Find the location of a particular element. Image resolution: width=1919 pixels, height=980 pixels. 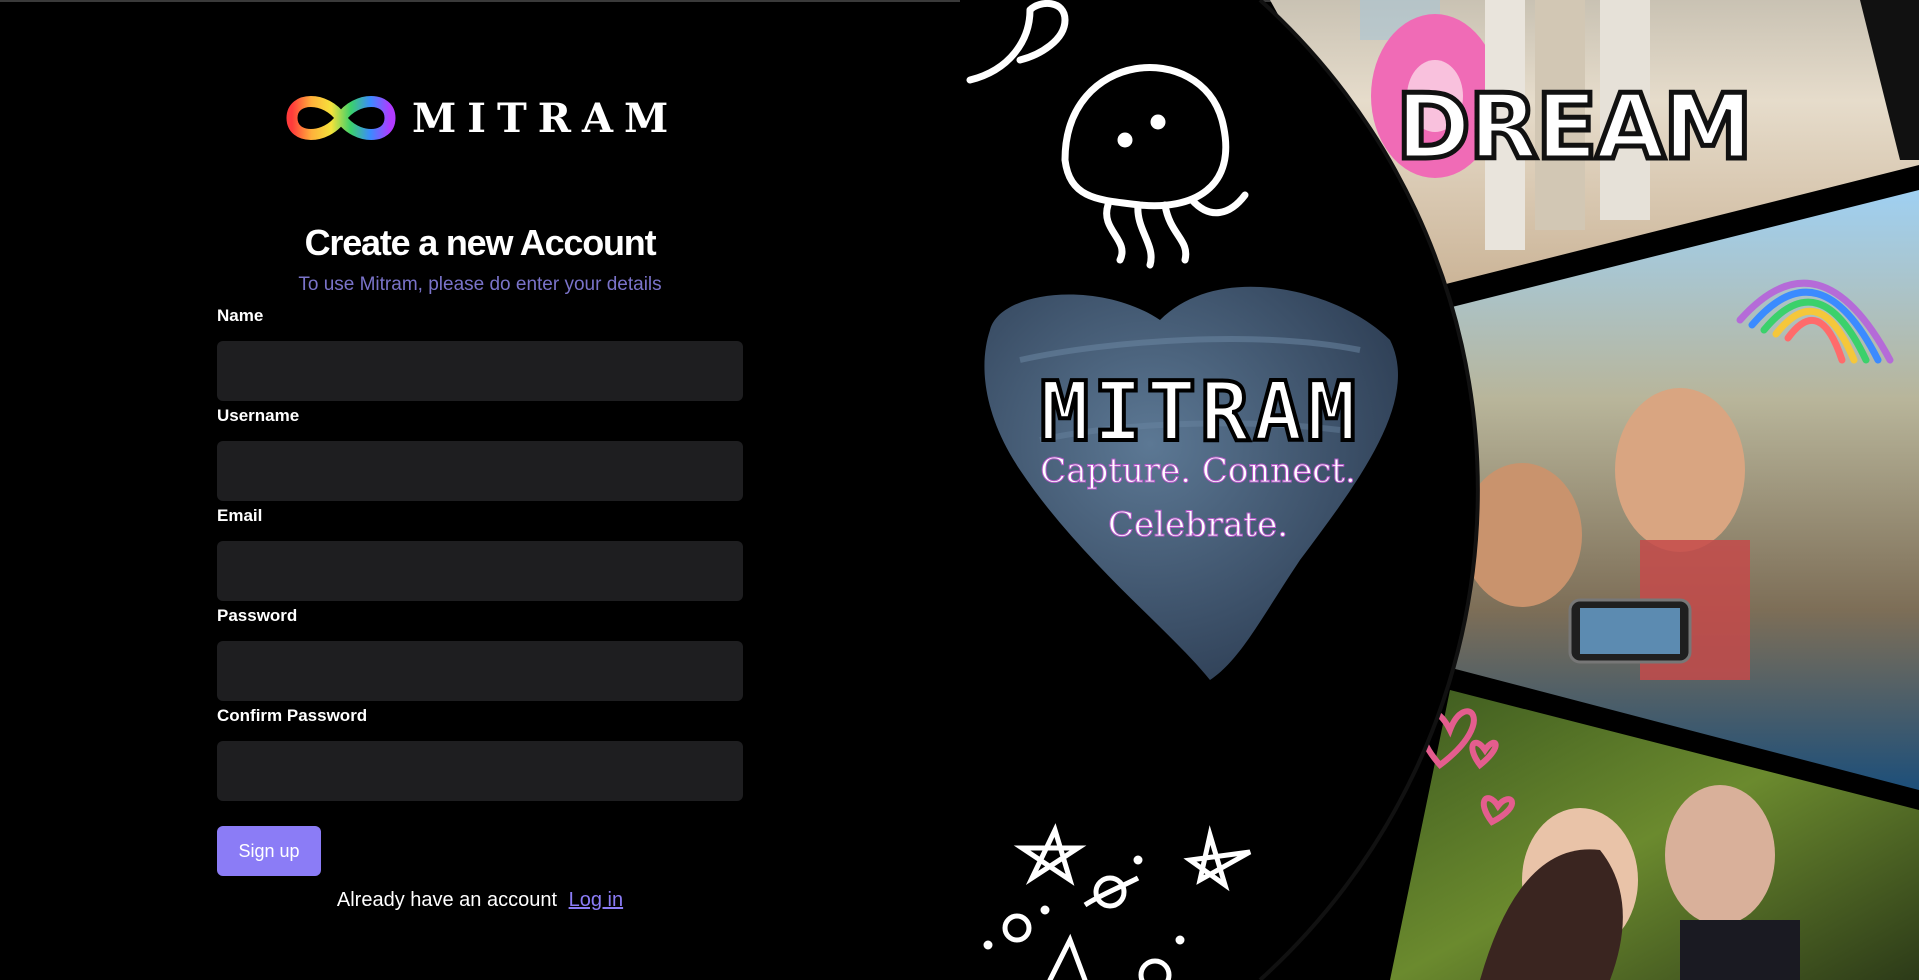

login-prompt-row: Already have an account Log in is located at coordinates (480, 900).